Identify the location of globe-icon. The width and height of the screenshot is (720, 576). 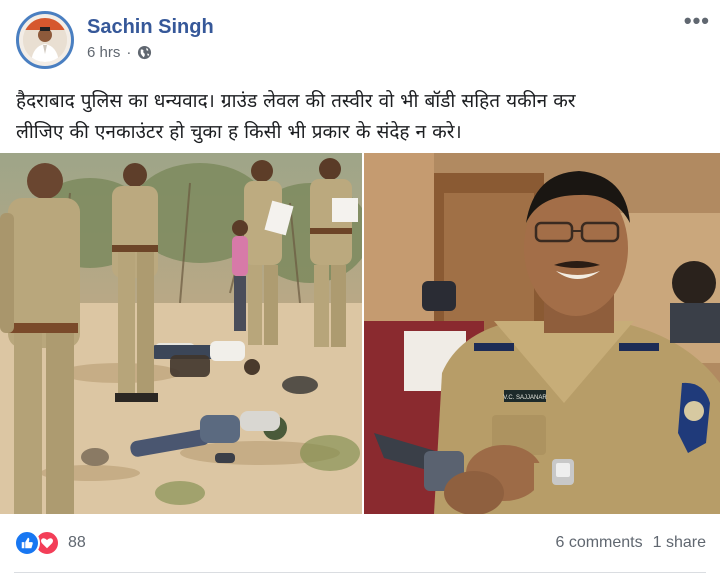
(144, 52).